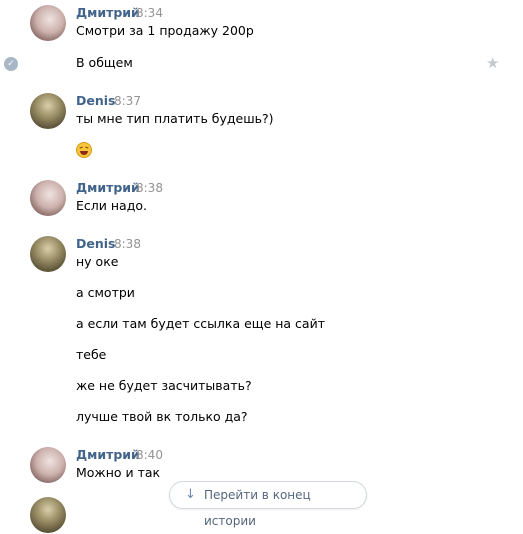 The width and height of the screenshot is (523, 534). I want to click on arrow-down-icon: ↓, so click(190, 494).